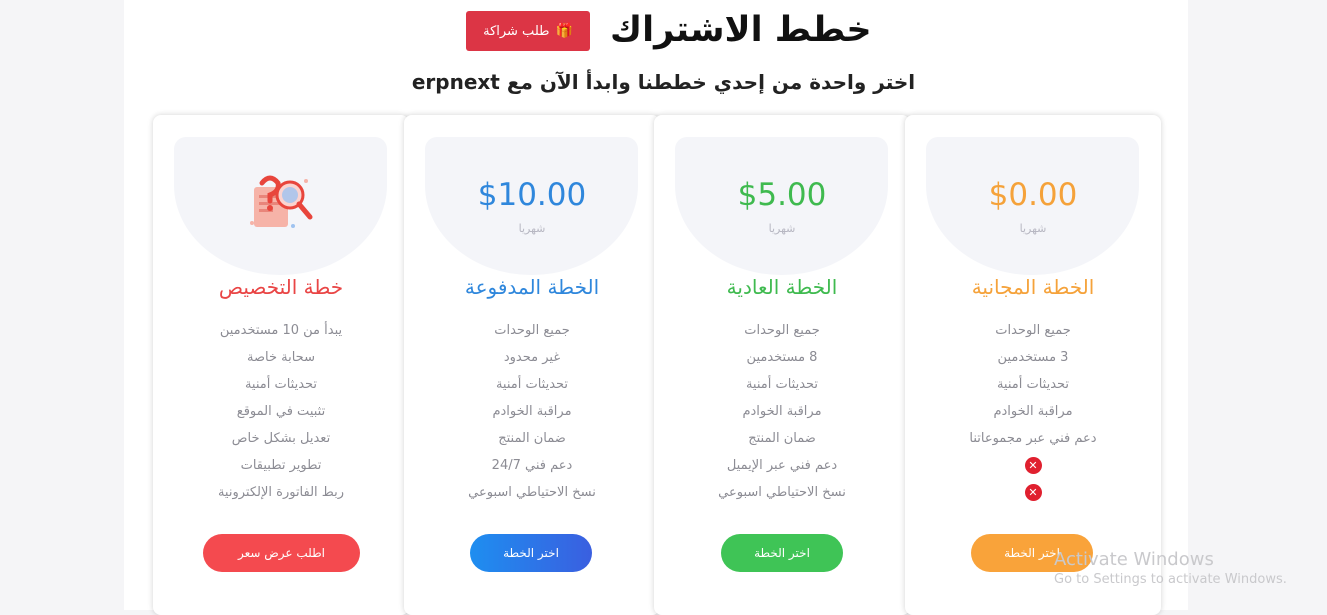 The height and width of the screenshot is (615, 1327). I want to click on feature-item: سحابة خاصة, so click(281, 357).